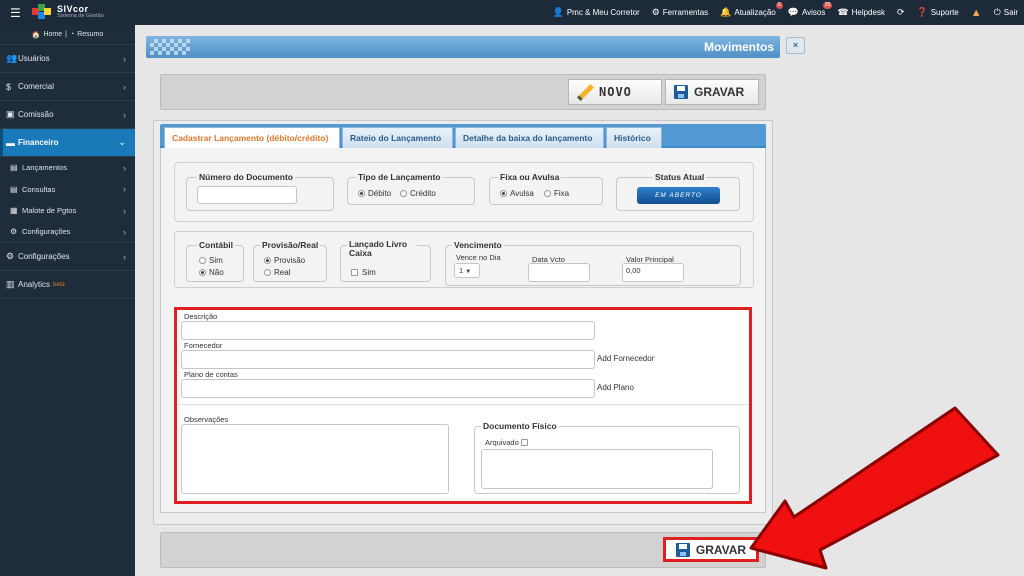  Describe the element at coordinates (559, 272) in the screenshot. I see `data-vcto-input` at that location.